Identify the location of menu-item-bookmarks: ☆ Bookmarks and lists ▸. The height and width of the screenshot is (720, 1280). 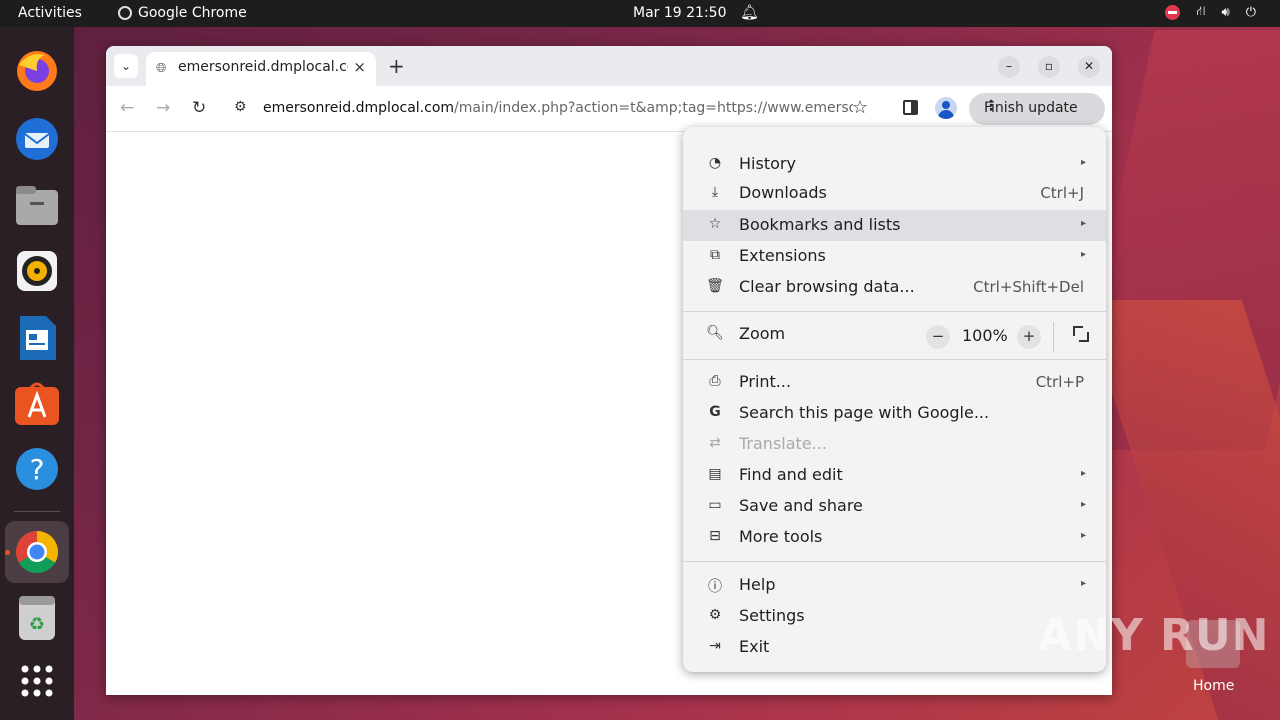
(894, 225).